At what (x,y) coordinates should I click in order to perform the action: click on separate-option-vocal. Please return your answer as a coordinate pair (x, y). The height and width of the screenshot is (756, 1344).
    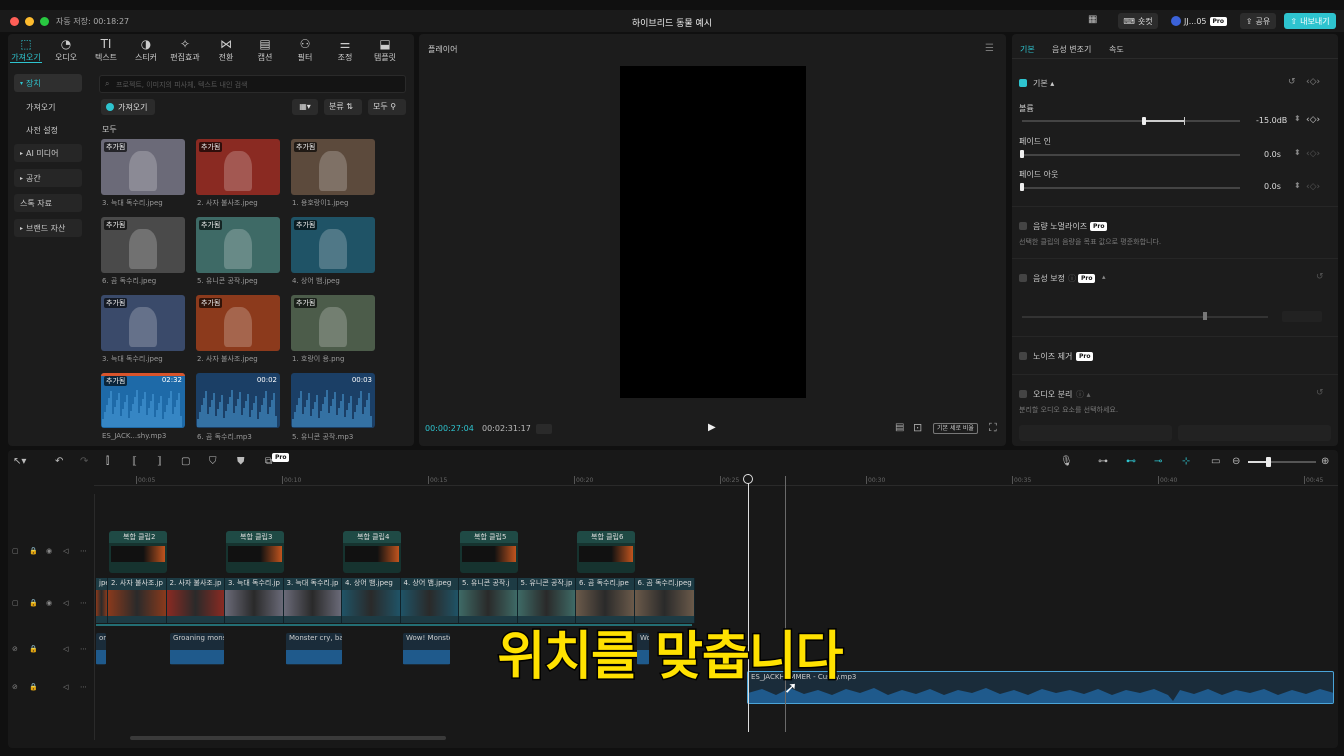
    Looking at the image, I should click on (1095, 433).